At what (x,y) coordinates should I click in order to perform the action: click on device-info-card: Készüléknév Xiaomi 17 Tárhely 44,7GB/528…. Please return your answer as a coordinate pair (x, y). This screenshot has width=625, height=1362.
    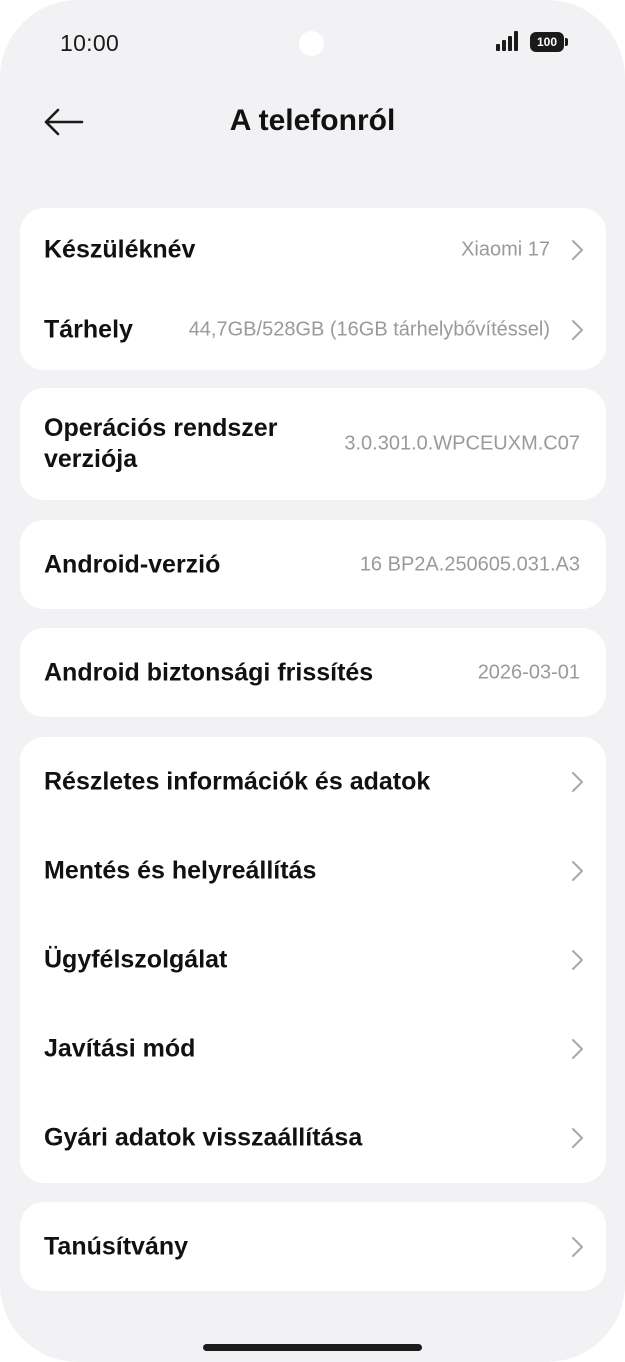
    Looking at the image, I should click on (313, 289).